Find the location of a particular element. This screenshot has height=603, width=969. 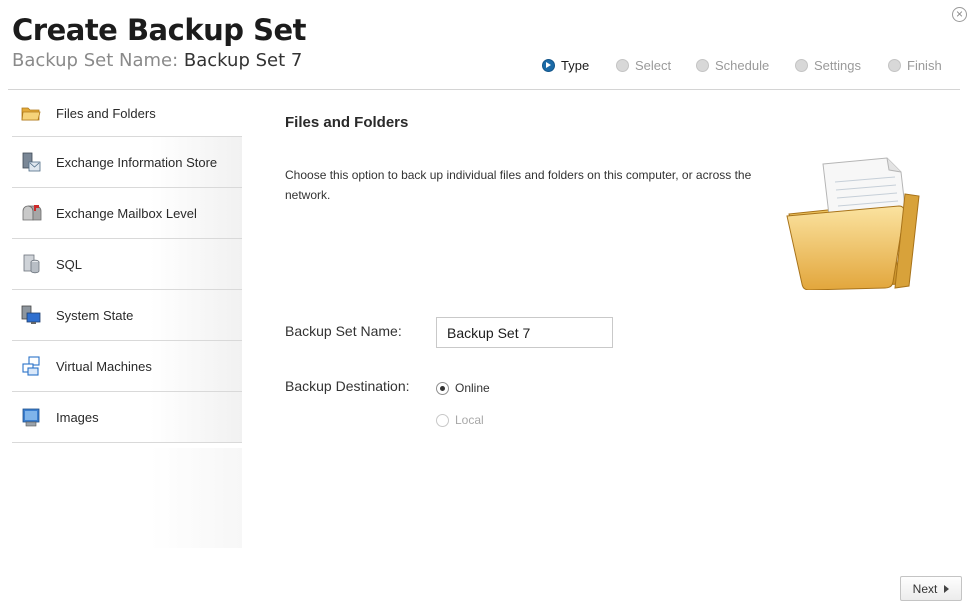

computer-icon is located at coordinates (31, 314).